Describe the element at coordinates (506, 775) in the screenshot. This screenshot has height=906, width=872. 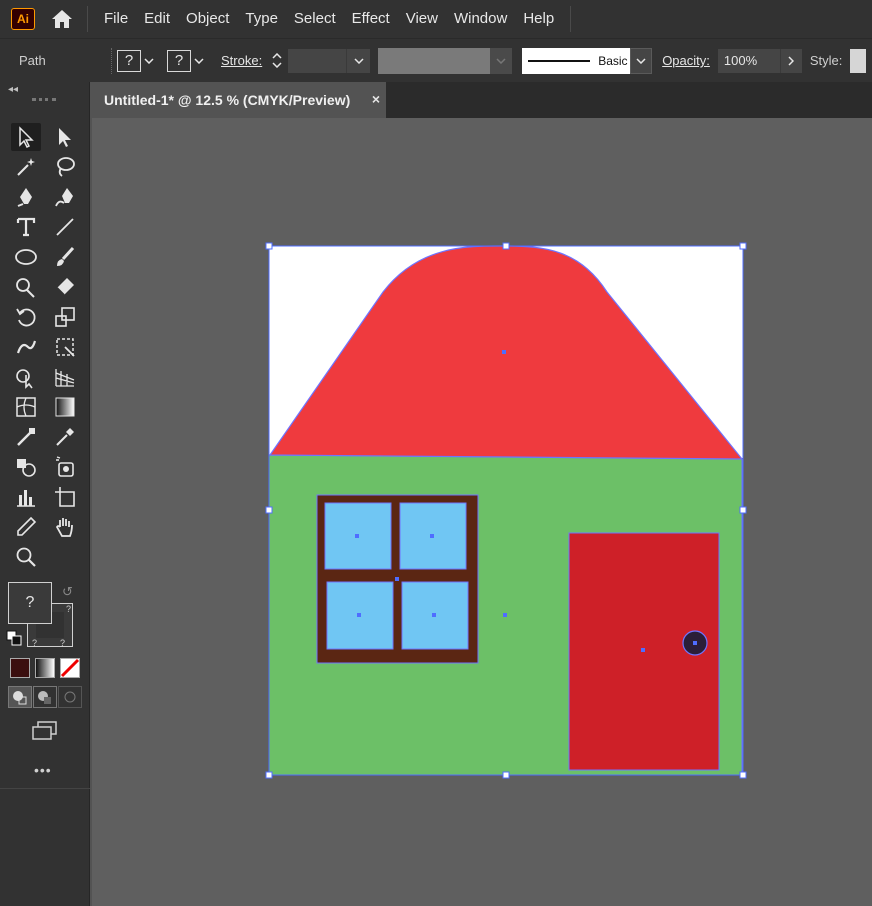
I see `handle-bottom-center` at that location.